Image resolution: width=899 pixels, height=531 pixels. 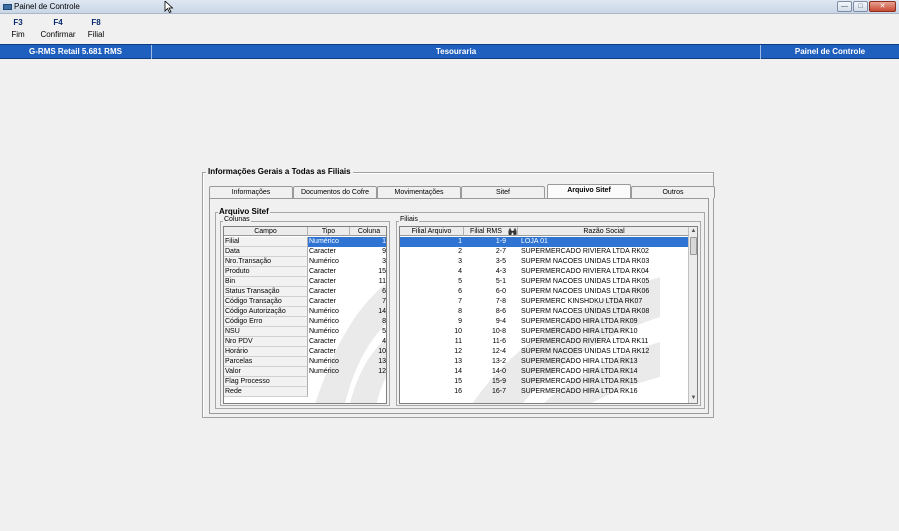 I want to click on table-row: Status Transação Caracter 6, so click(x=305, y=292).